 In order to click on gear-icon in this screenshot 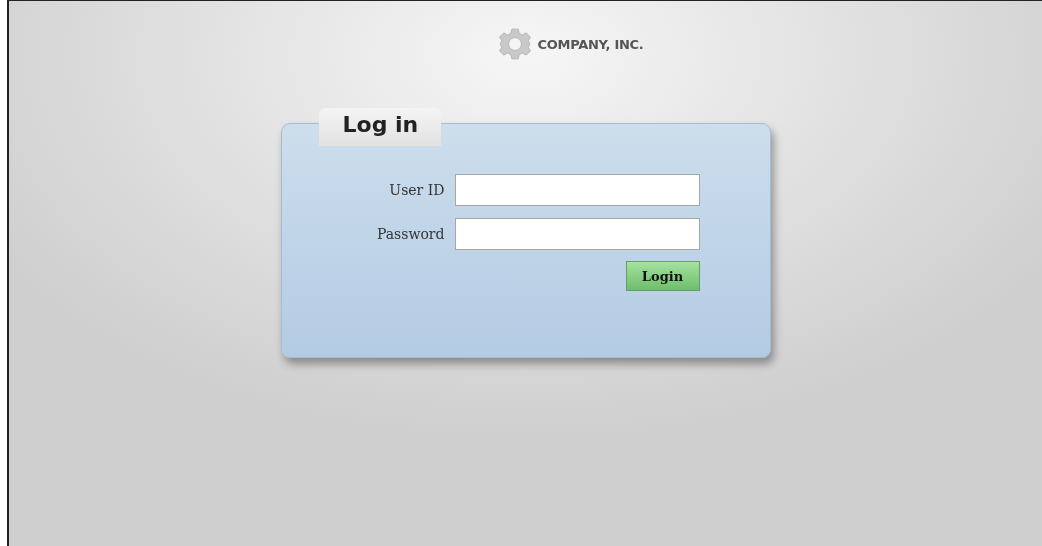, I will do `click(514, 44)`.